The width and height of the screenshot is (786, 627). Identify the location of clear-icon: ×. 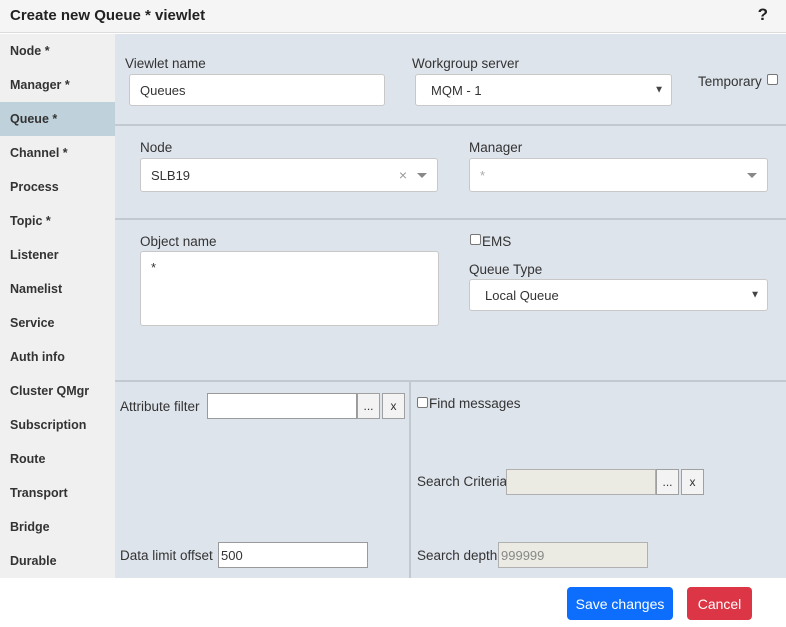
(403, 175).